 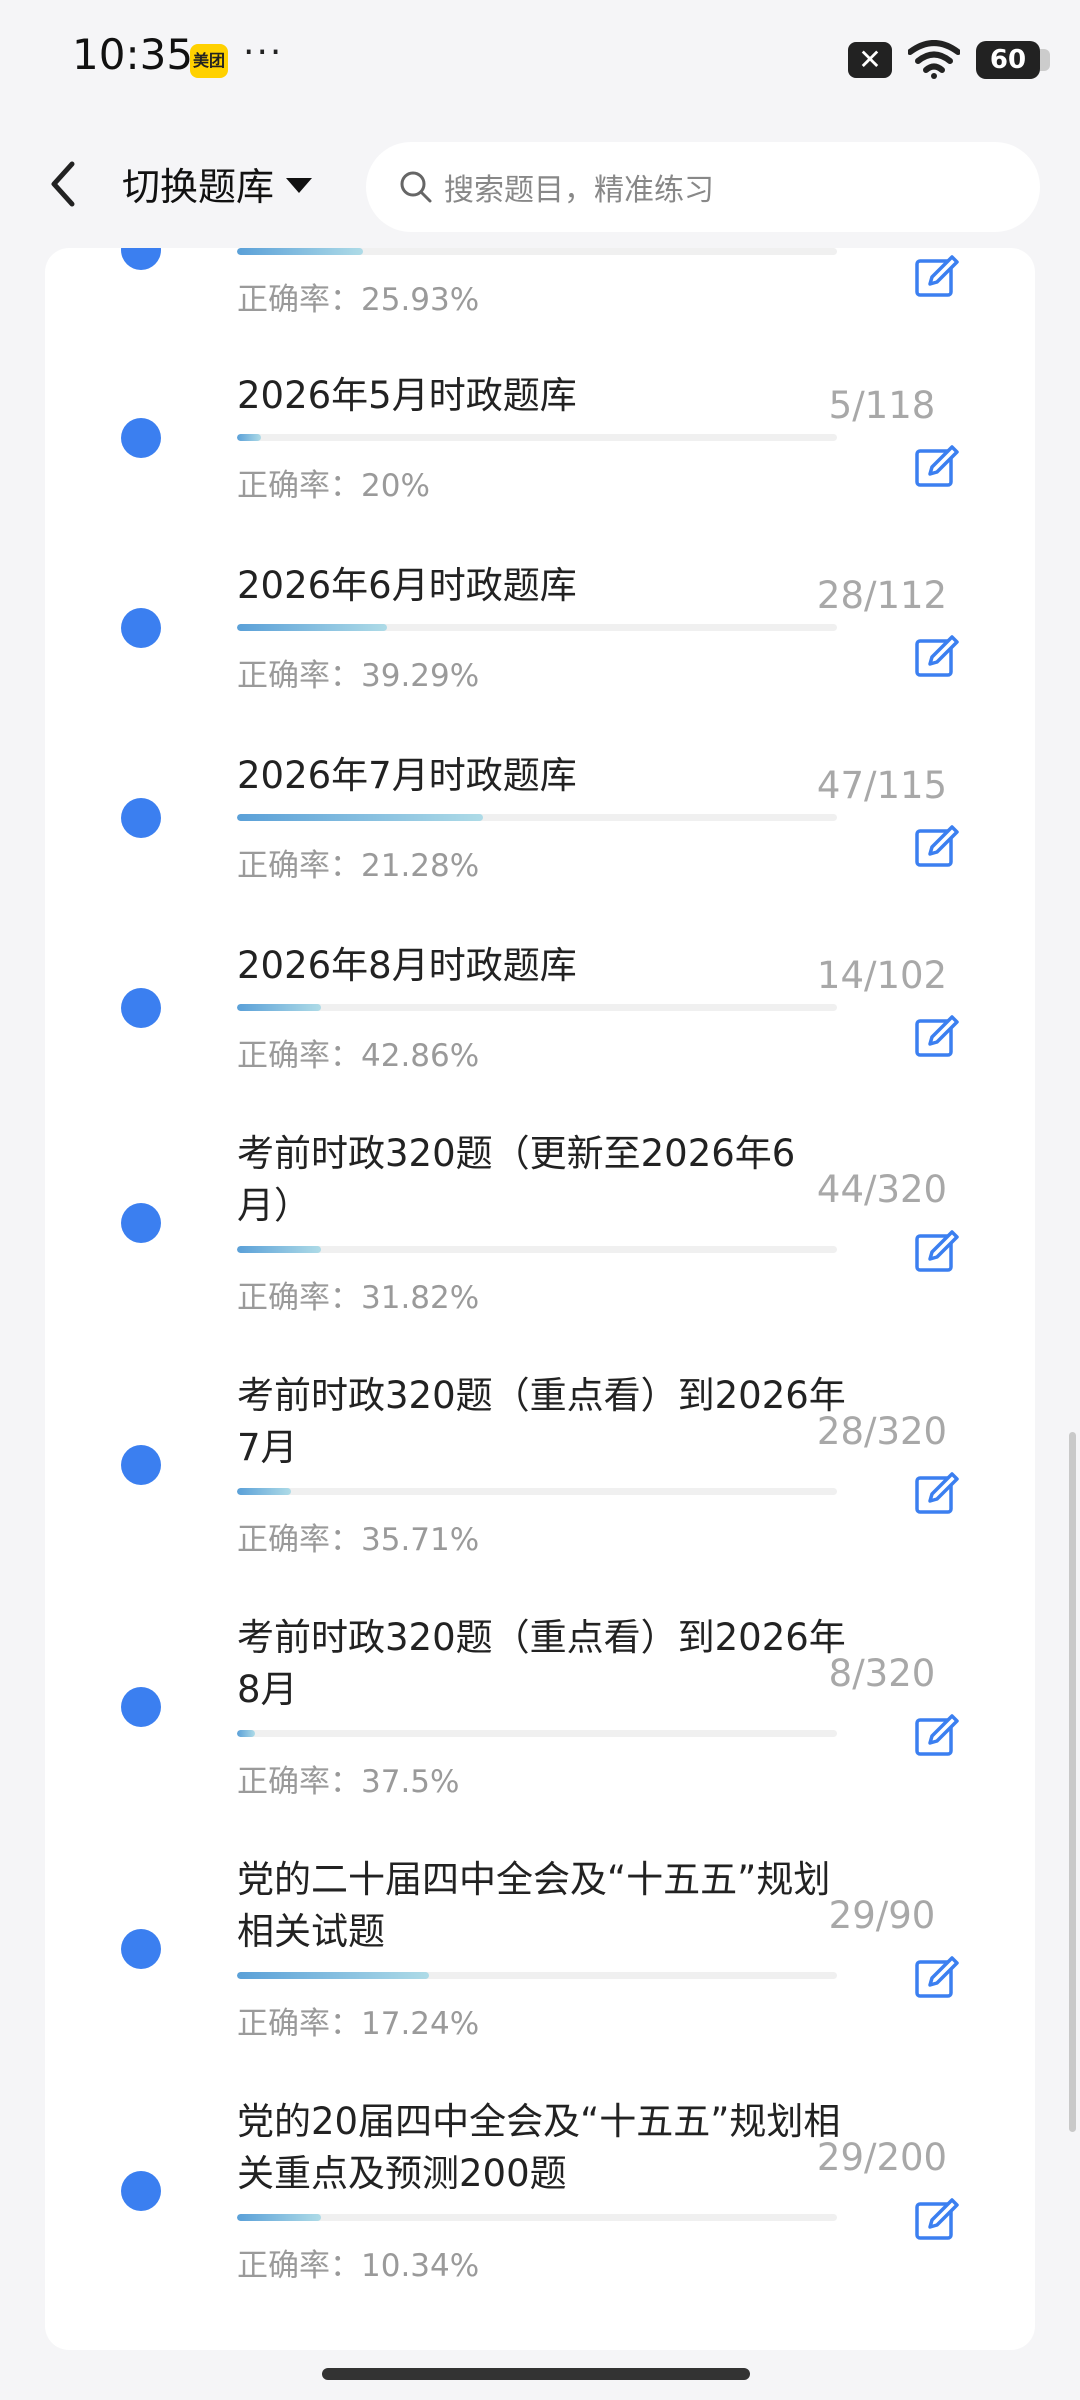 What do you see at coordinates (882, 1431) in the screenshot?
I see `progress-count: 28/320` at bounding box center [882, 1431].